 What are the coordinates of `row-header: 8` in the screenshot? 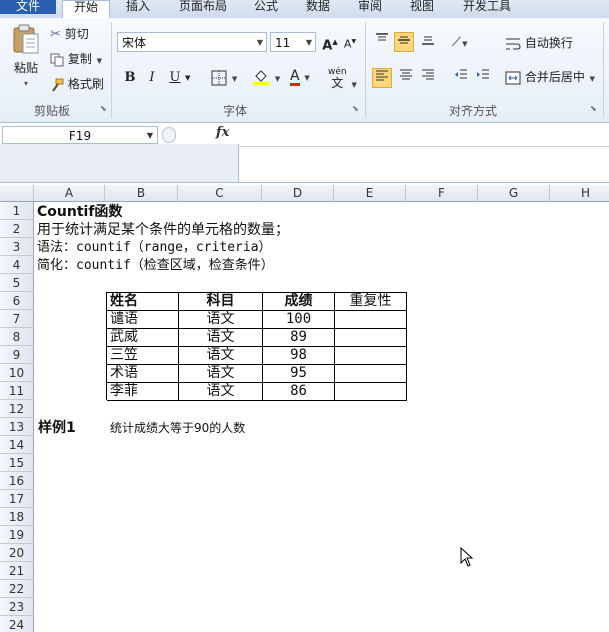 It's located at (17, 337).